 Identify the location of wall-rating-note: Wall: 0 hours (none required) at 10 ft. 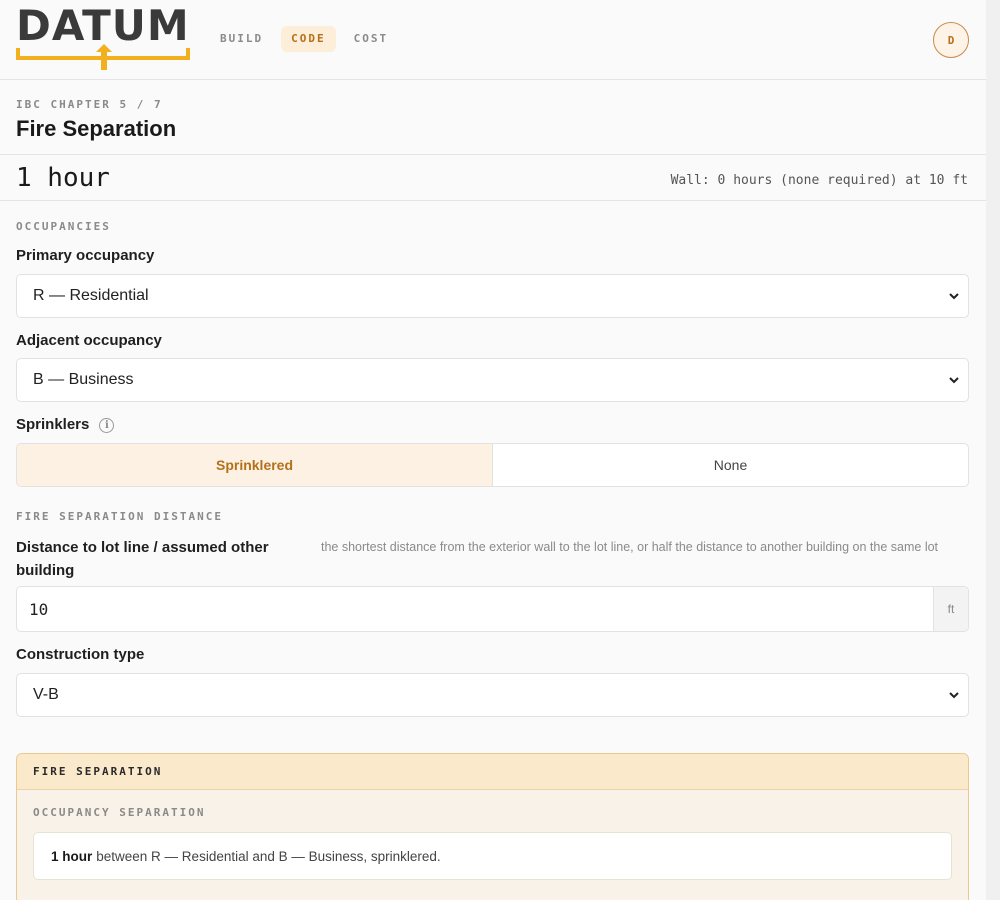
(819, 180).